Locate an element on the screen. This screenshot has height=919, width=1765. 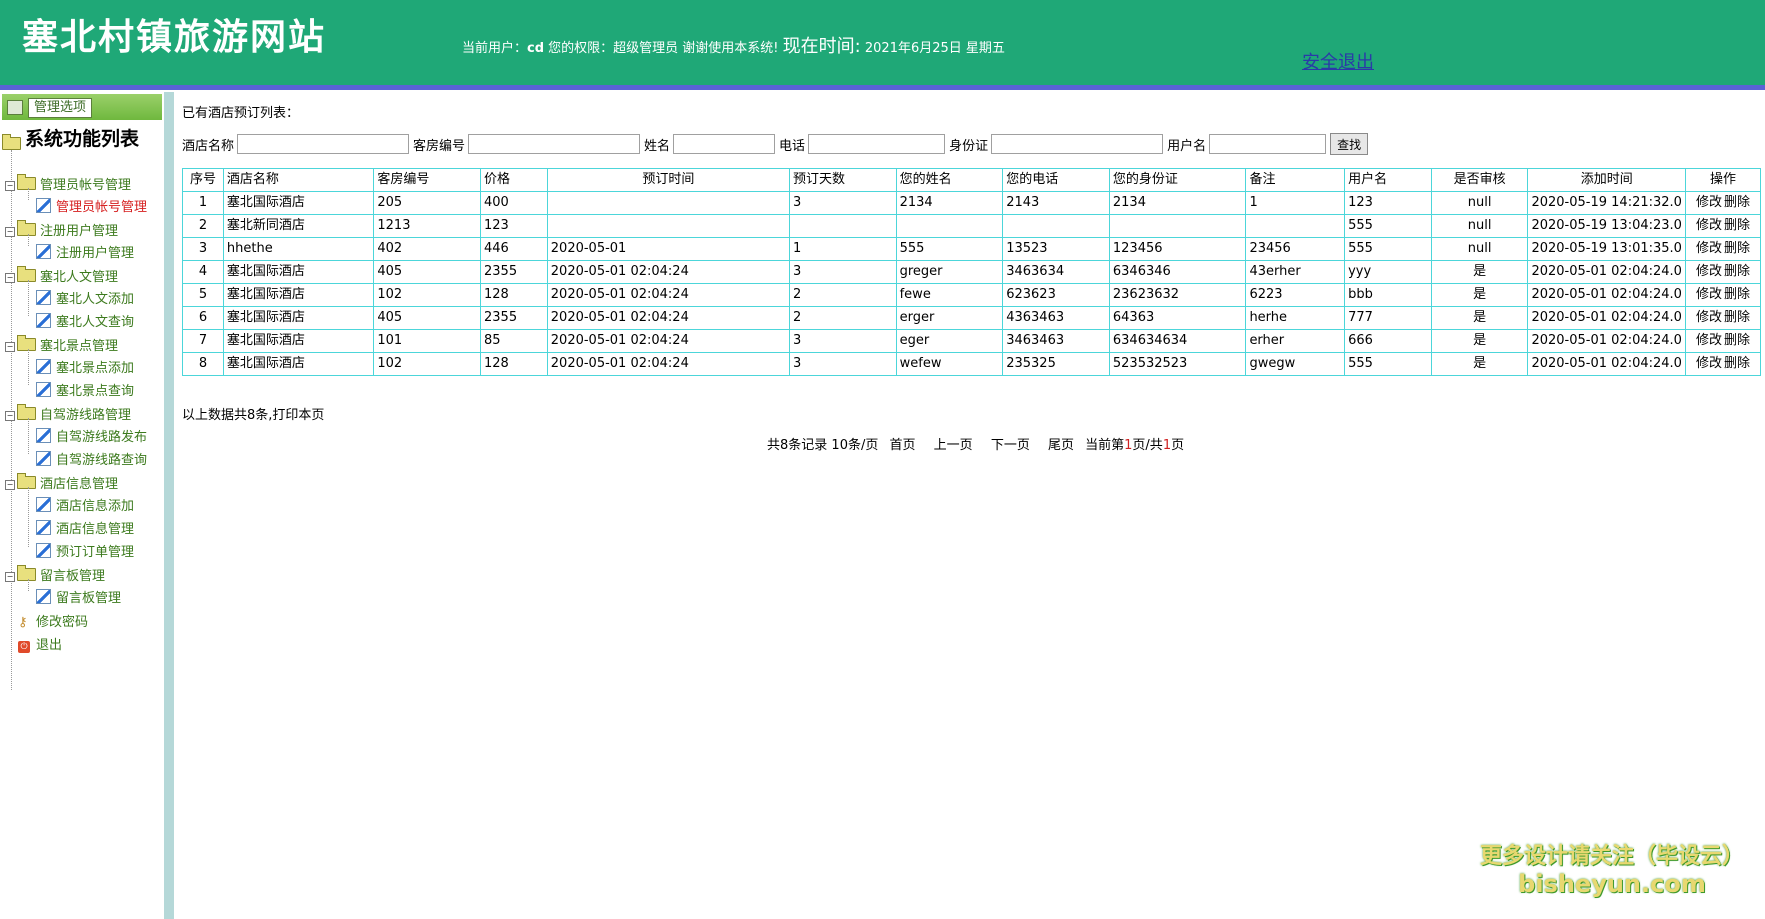
table-cell: 6346346 is located at coordinates (1177, 272).